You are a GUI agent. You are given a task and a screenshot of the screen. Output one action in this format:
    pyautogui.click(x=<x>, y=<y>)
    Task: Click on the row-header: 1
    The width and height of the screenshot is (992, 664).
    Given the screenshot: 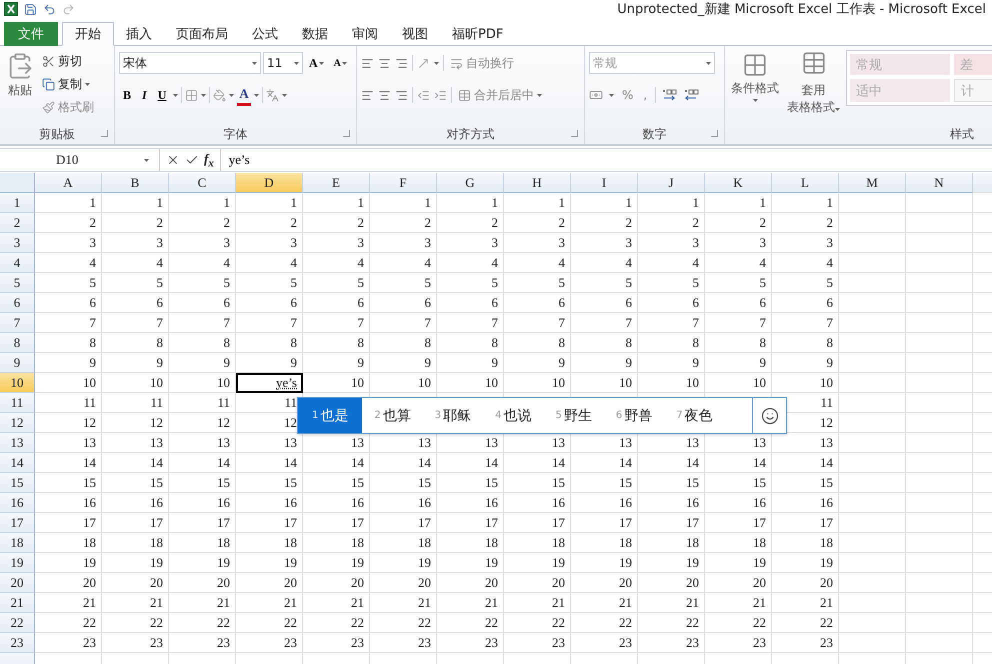 What is the action you would take?
    pyautogui.click(x=17, y=203)
    